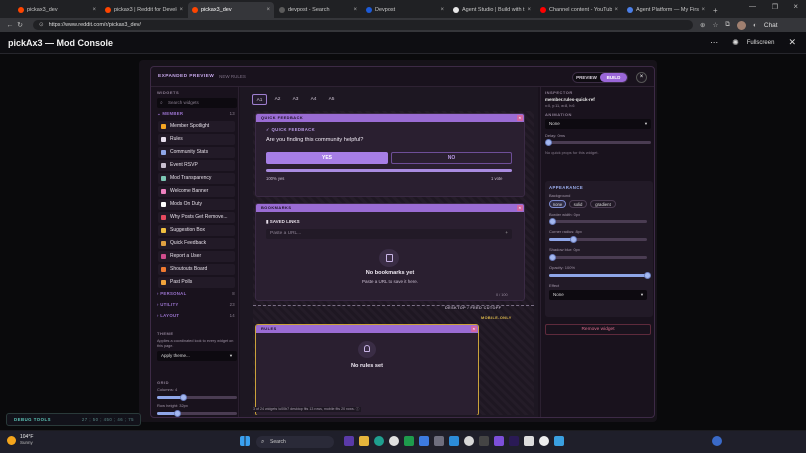 This screenshot has width=806, height=453. Describe the element at coordinates (792, 42) in the screenshot. I see `close-app-icon: ✕` at that location.